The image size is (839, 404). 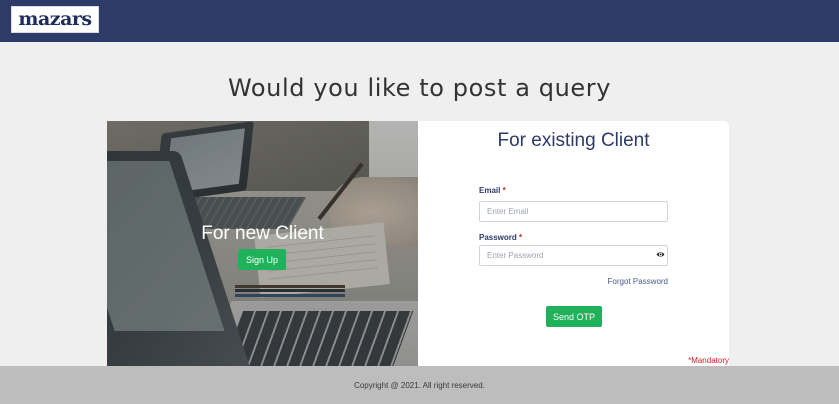 I want to click on existing-client-title: For existing Client, so click(x=573, y=140).